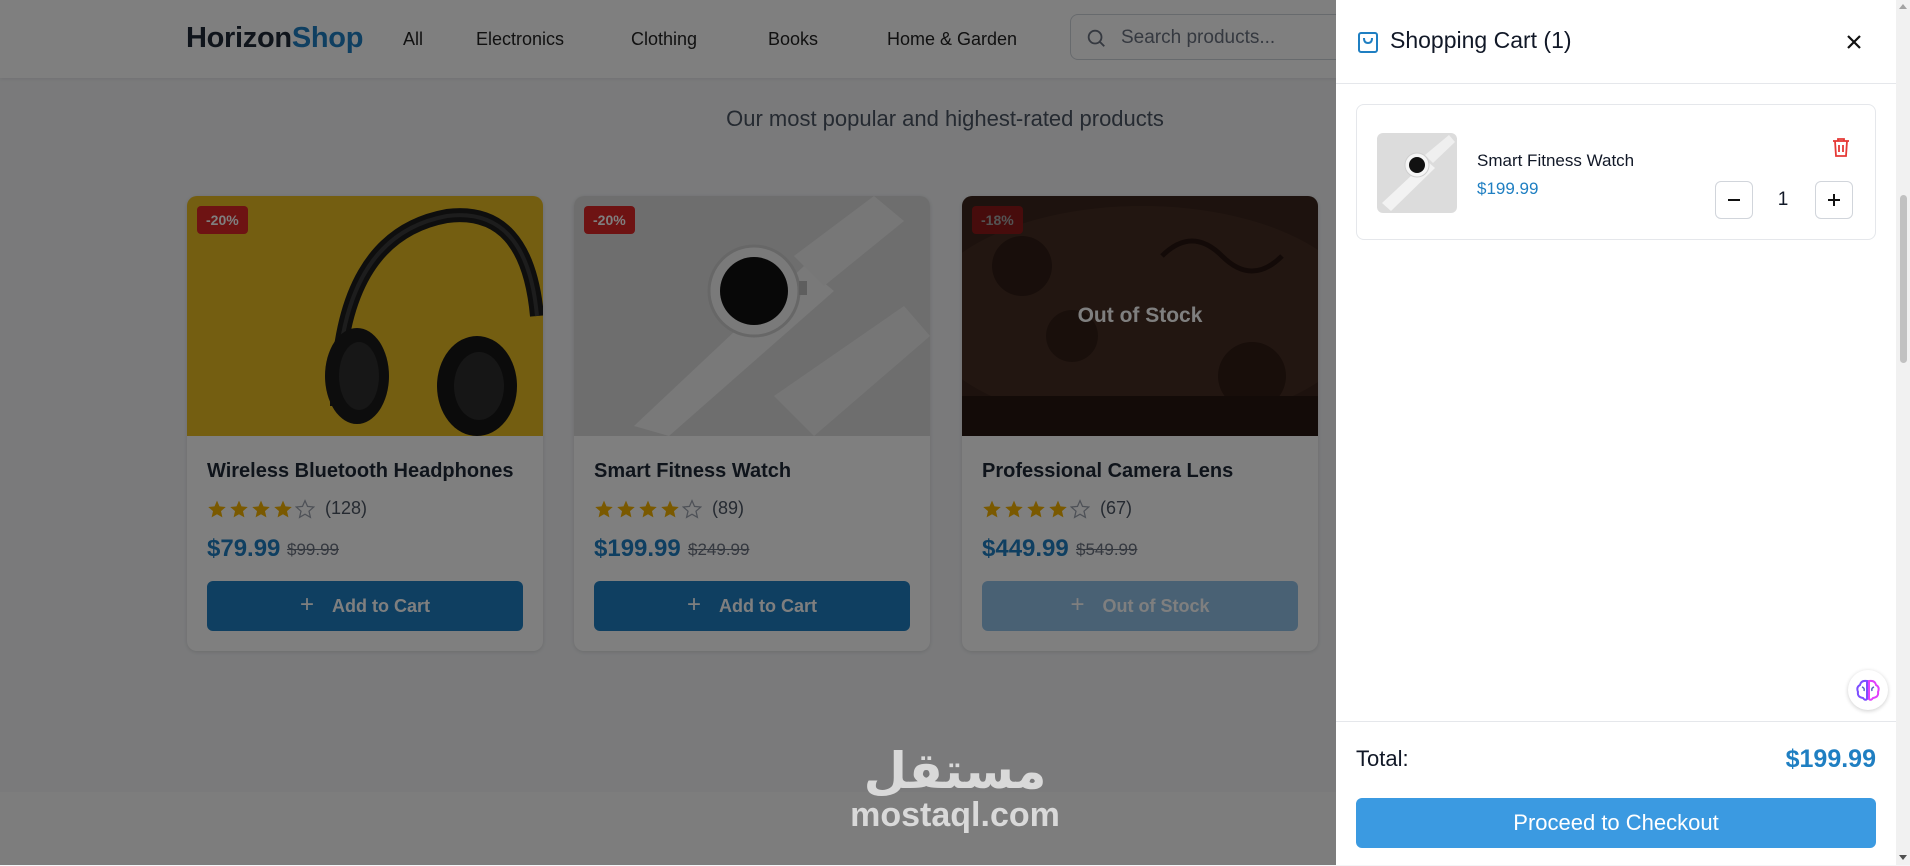 Image resolution: width=1910 pixels, height=866 pixels. Describe the element at coordinates (1508, 188) in the screenshot. I see `cart-item-price: $199.99` at that location.